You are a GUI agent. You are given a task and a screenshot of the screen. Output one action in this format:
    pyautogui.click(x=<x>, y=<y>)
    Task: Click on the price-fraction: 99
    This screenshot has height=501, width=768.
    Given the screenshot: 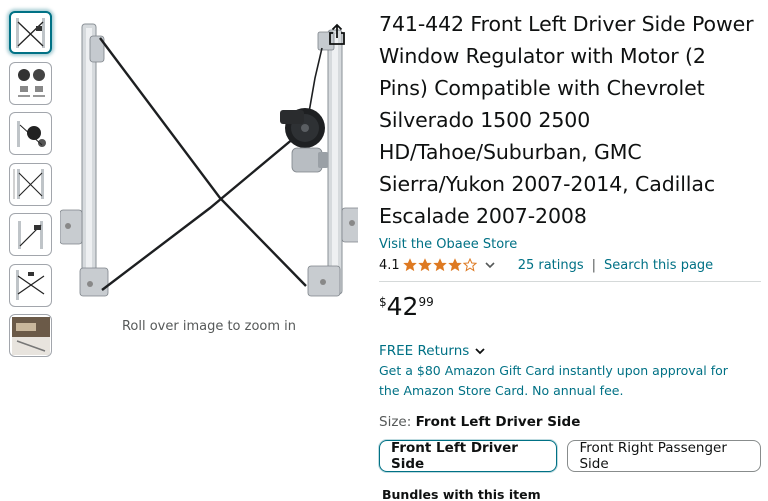 What is the action you would take?
    pyautogui.click(x=426, y=302)
    